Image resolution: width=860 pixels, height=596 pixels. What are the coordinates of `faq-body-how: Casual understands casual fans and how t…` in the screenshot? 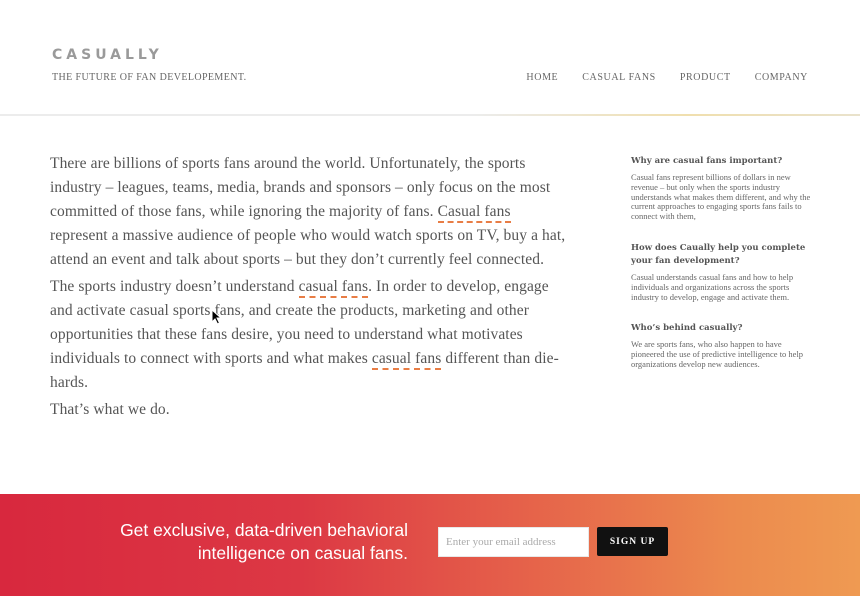 It's located at (712, 286).